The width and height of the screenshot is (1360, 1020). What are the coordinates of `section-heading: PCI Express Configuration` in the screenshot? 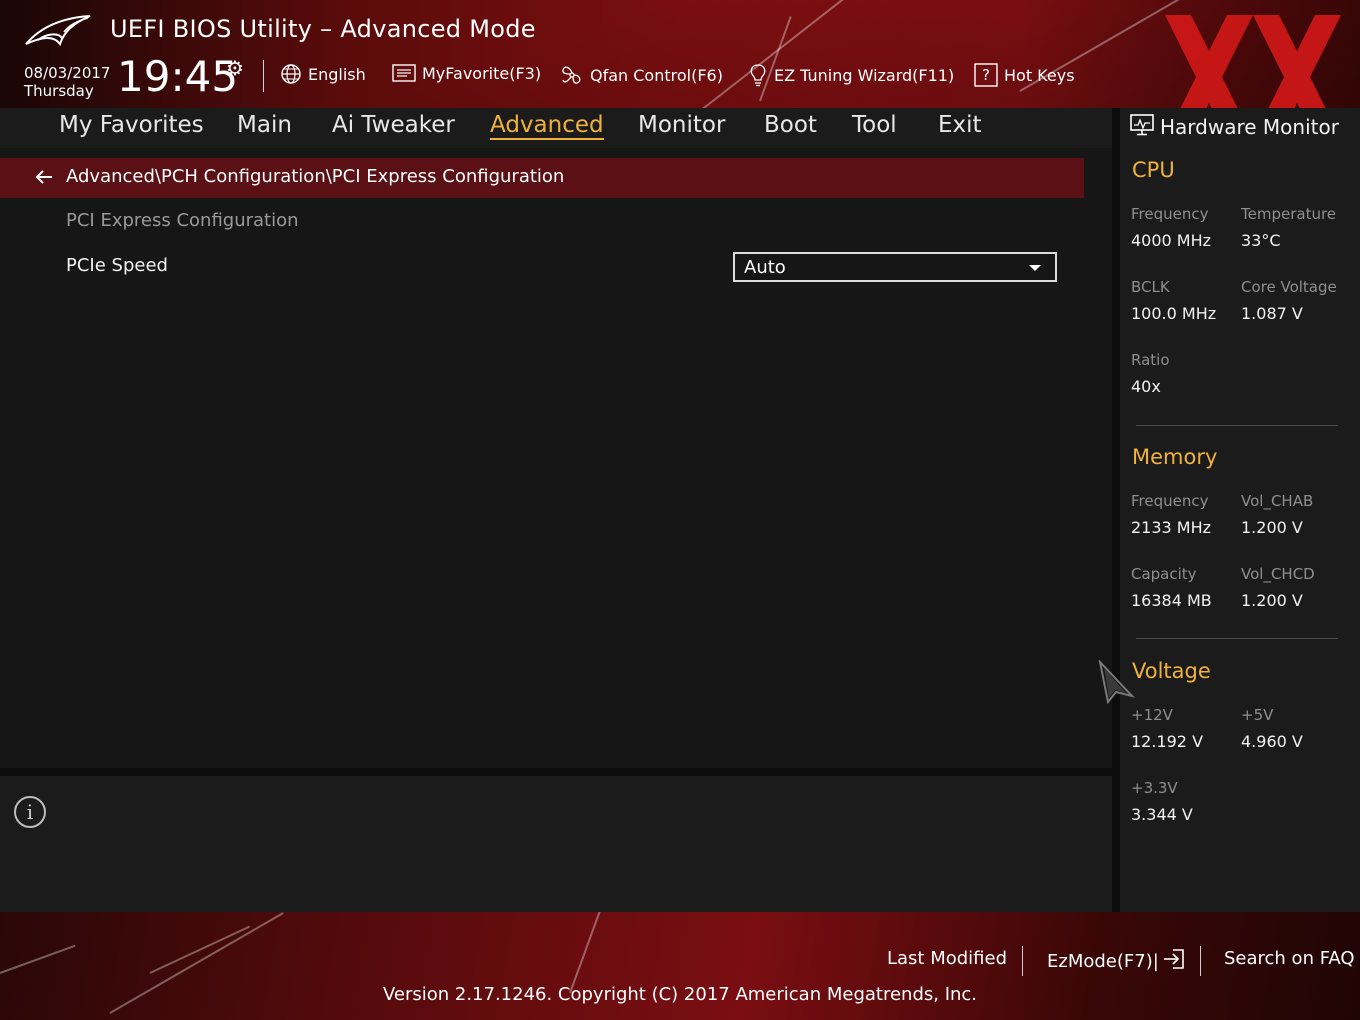 It's located at (182, 220).